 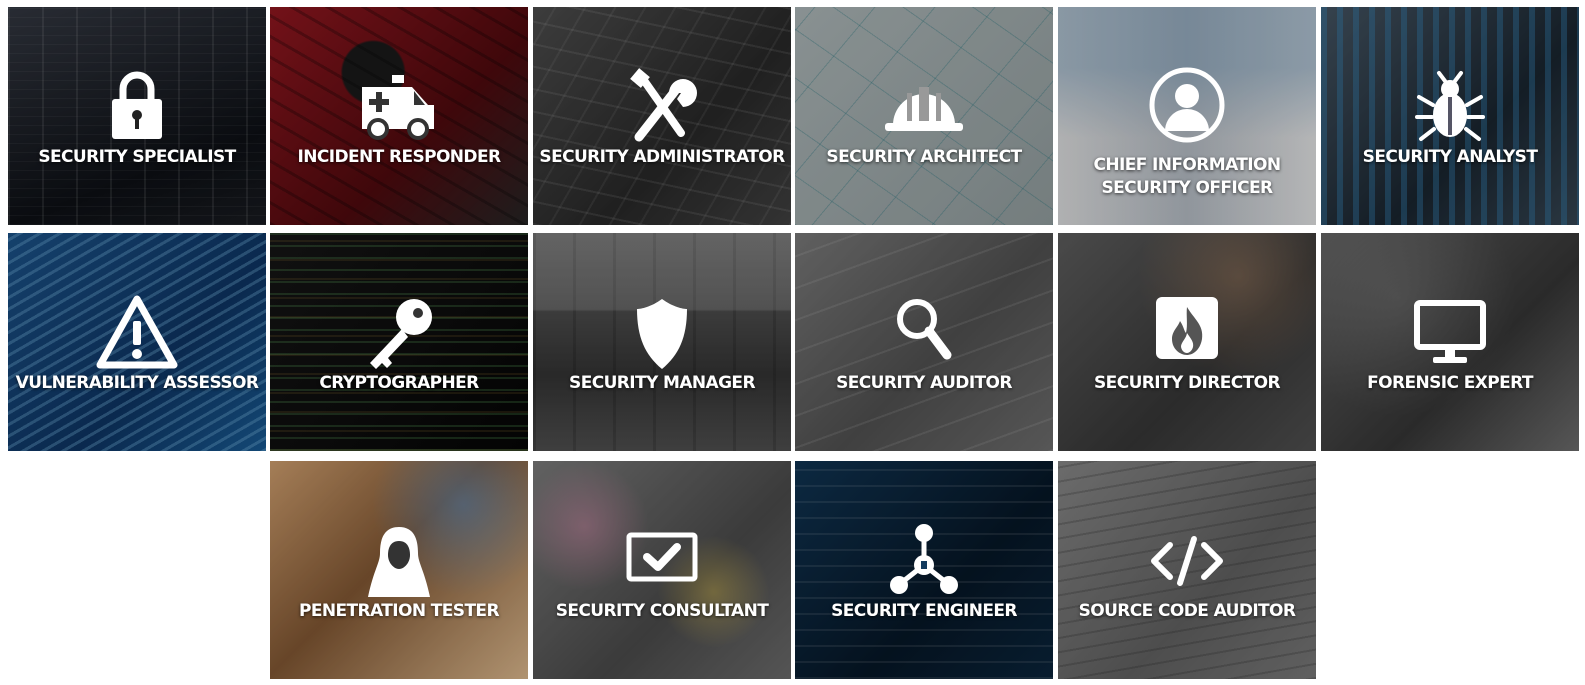 What do you see at coordinates (137, 107) in the screenshot?
I see `padlock-icon` at bounding box center [137, 107].